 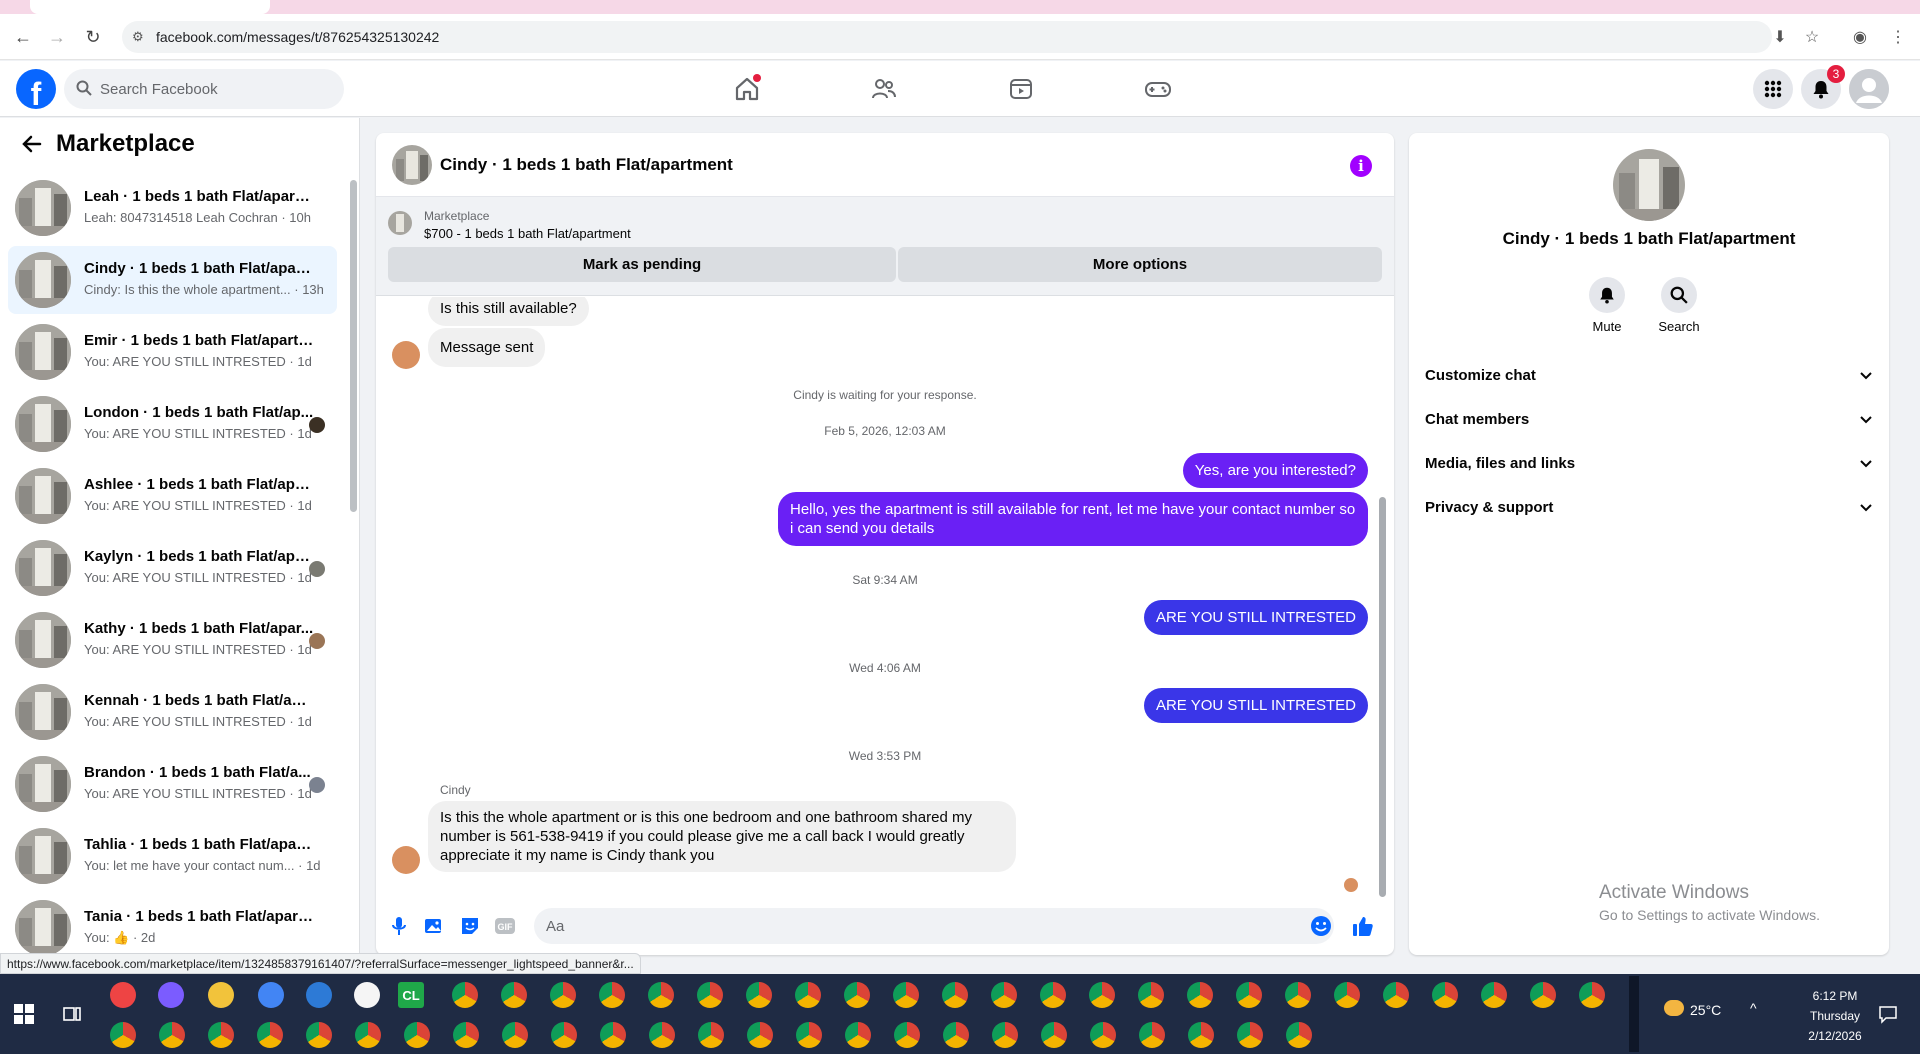 I want to click on forward-icon: →, so click(x=57, y=37).